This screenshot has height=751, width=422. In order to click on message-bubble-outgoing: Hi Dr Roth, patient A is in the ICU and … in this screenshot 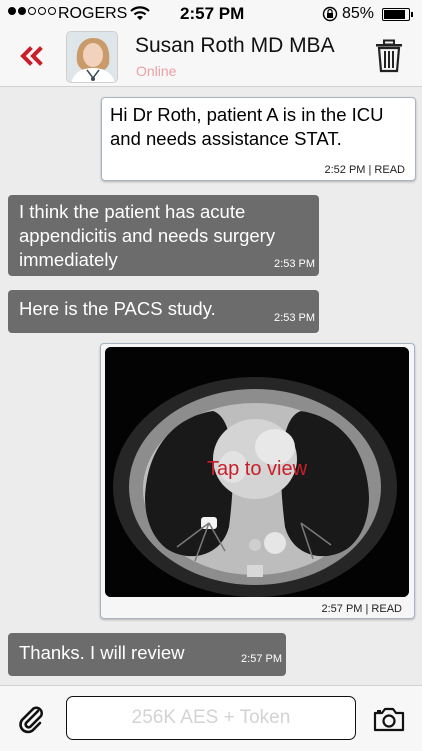, I will do `click(258, 139)`.